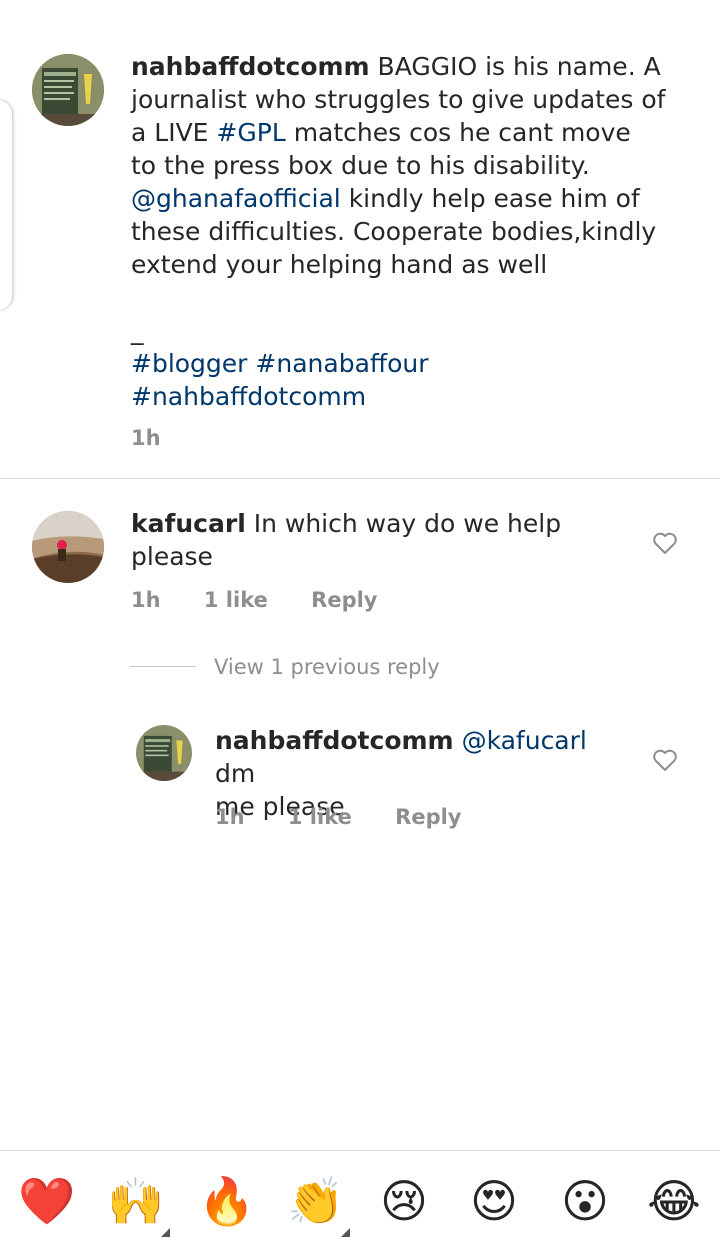  I want to click on reply-username: nahbaffdotcomm, so click(334, 740).